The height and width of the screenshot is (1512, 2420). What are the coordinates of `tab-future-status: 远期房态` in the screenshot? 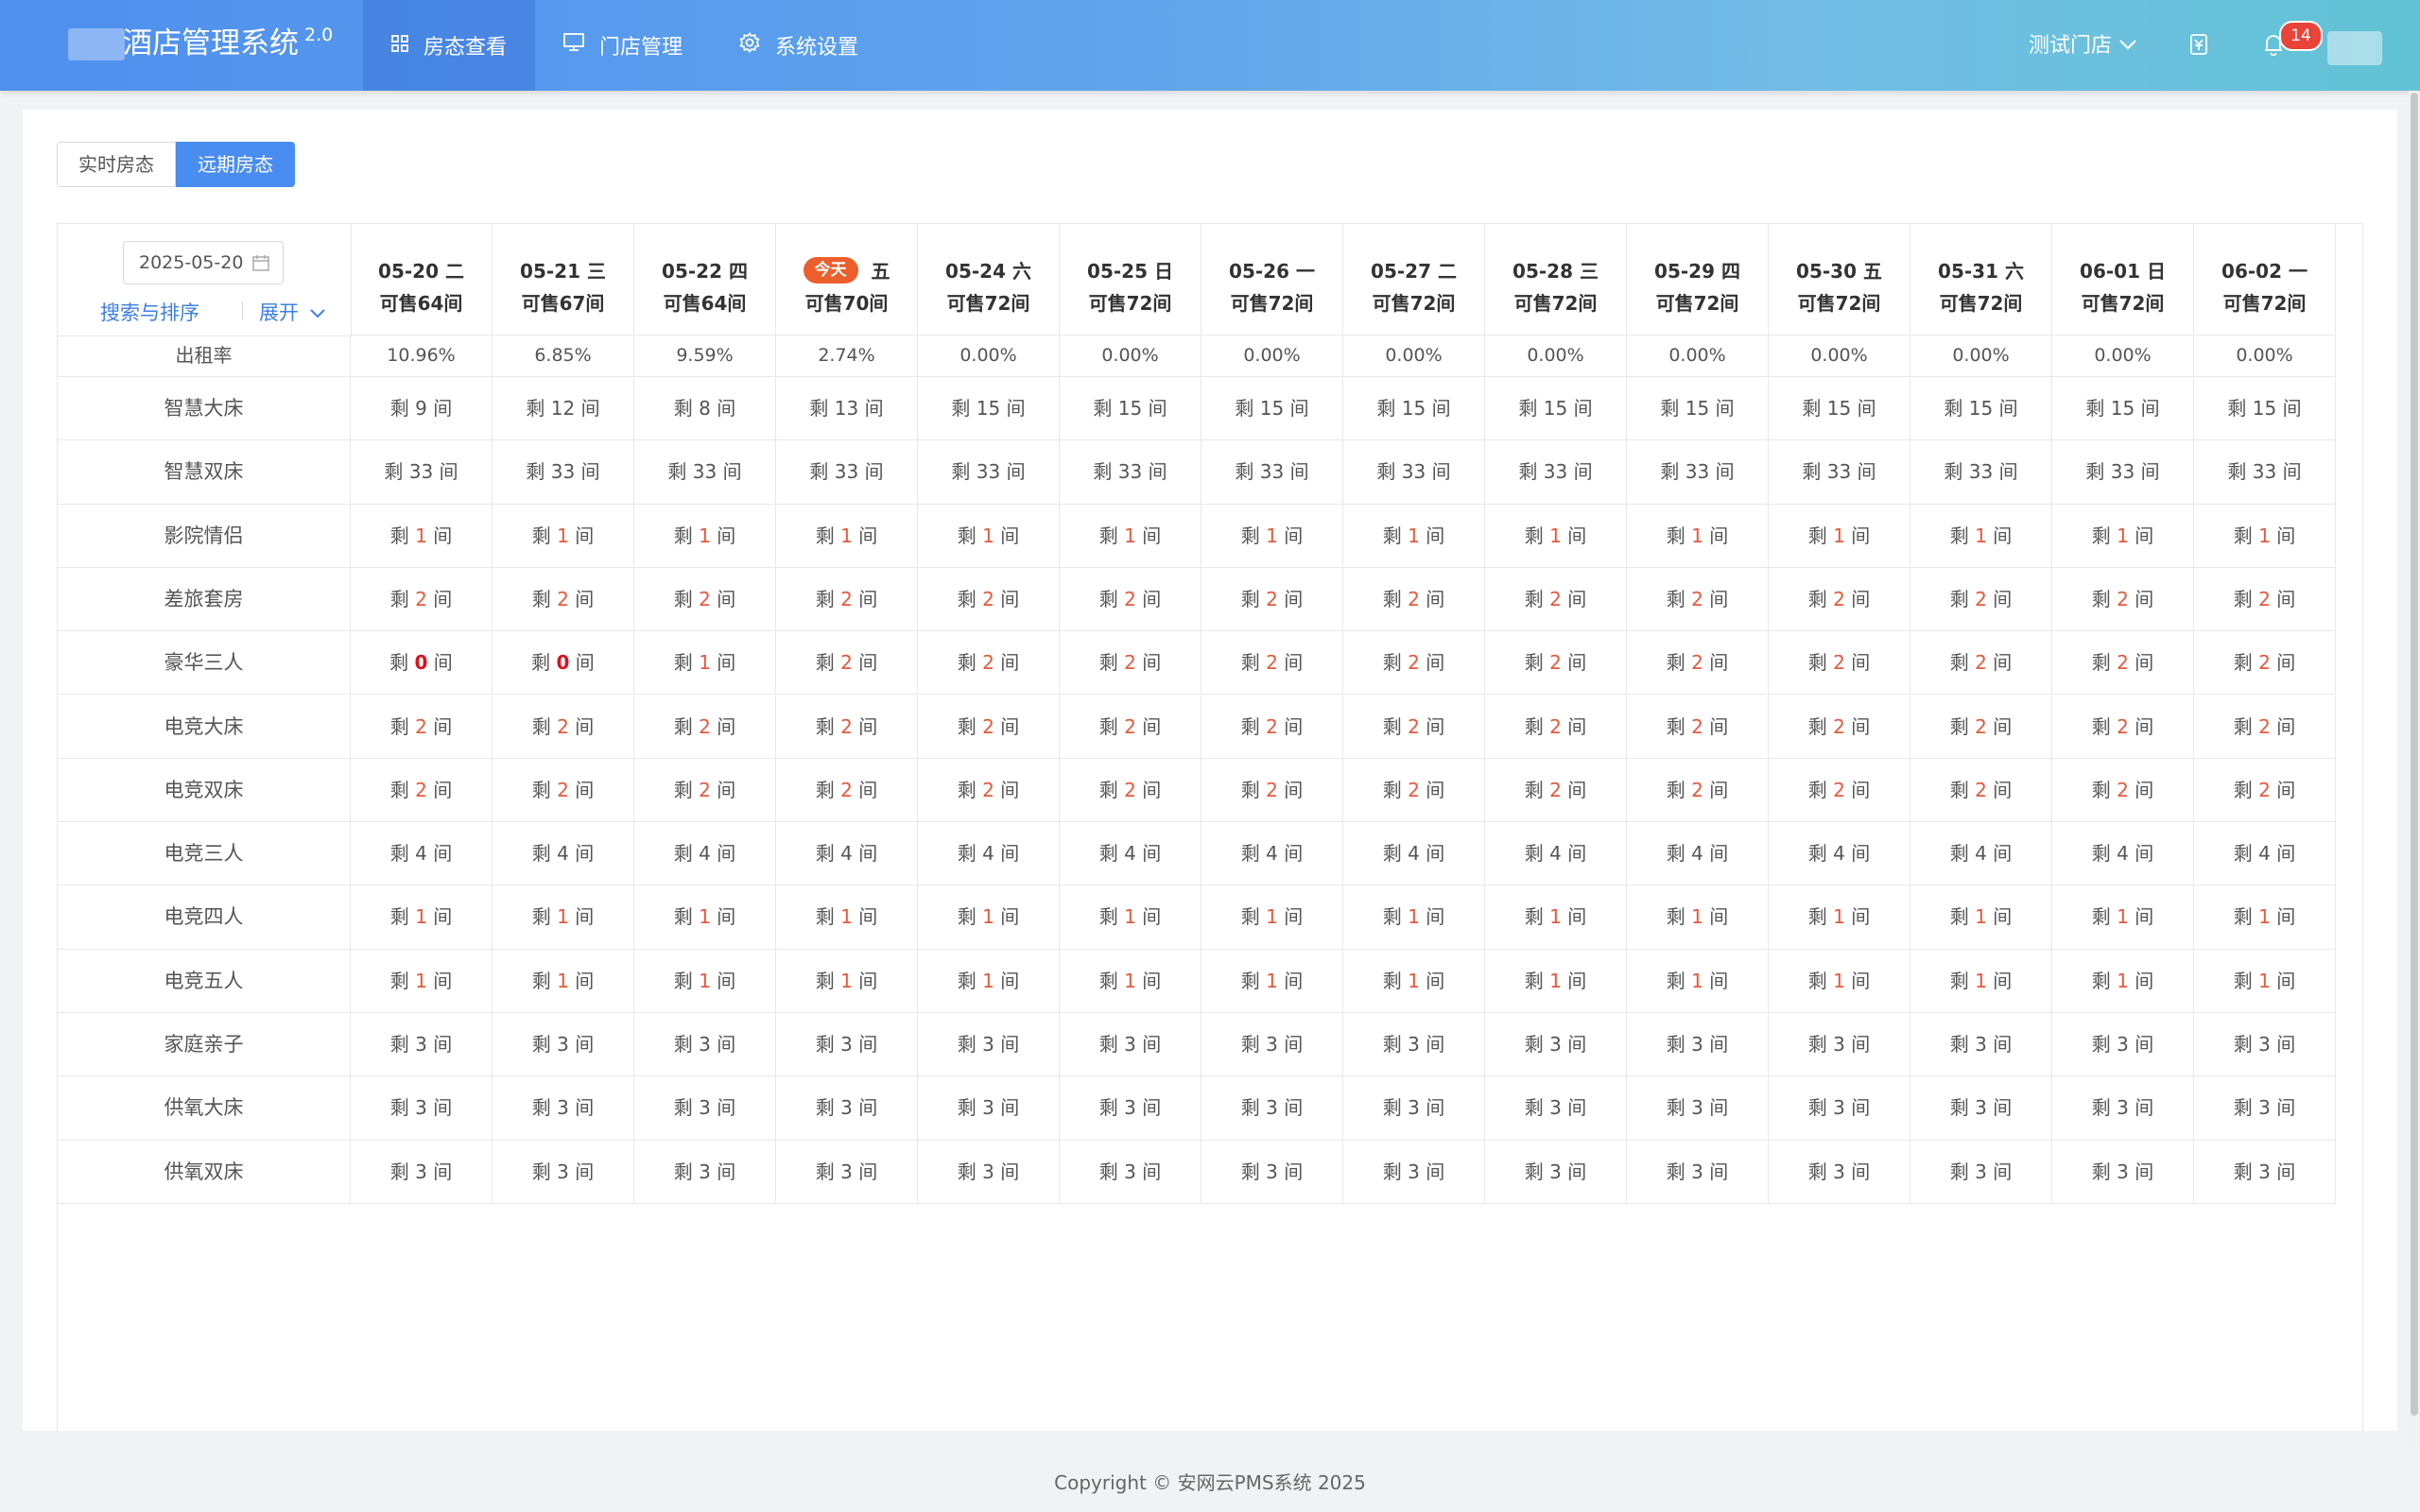 It's located at (235, 164).